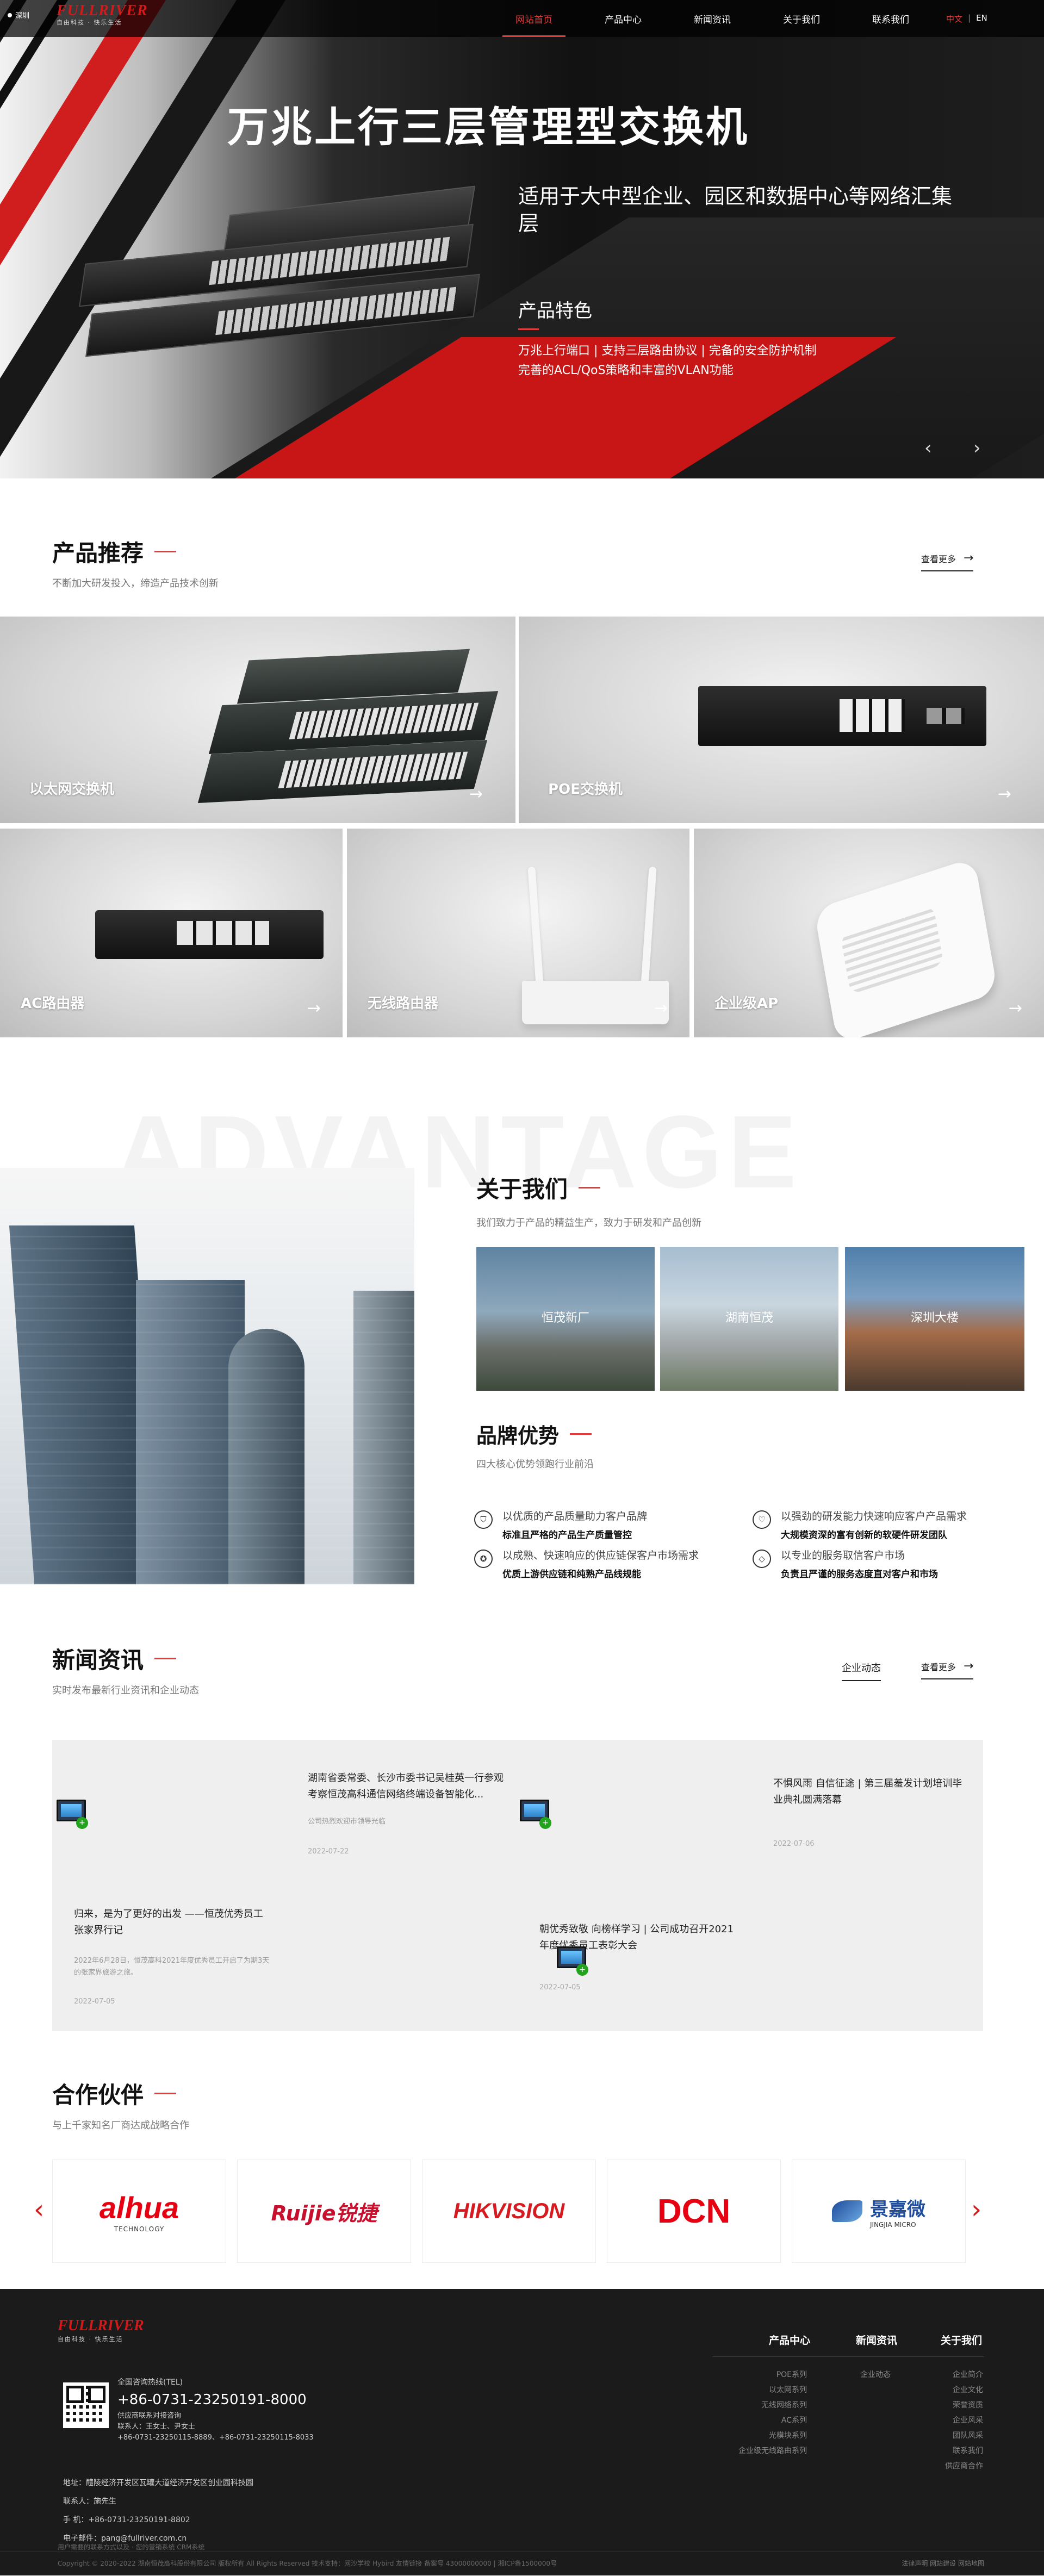 This screenshot has width=1044, height=2576. I want to click on news-more-button: 查看更多 →, so click(947, 1669).